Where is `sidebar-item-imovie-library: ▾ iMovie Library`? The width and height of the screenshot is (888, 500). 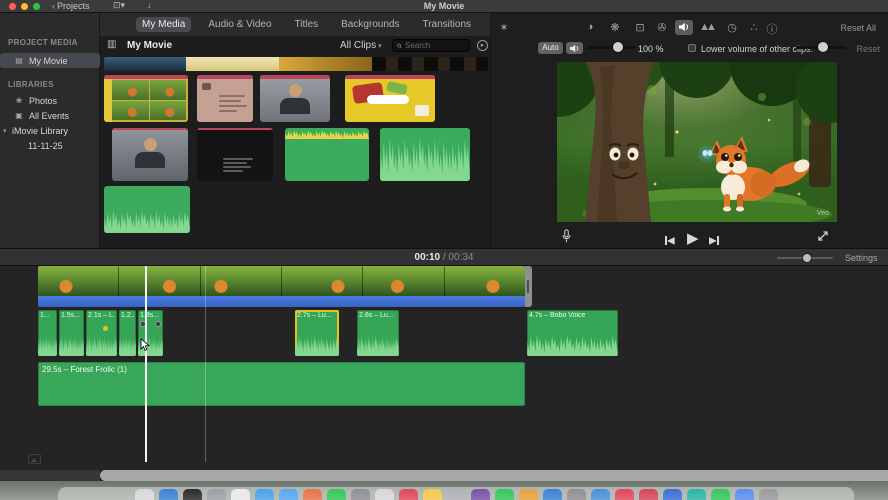 sidebar-item-imovie-library: ▾ iMovie Library is located at coordinates (50, 130).